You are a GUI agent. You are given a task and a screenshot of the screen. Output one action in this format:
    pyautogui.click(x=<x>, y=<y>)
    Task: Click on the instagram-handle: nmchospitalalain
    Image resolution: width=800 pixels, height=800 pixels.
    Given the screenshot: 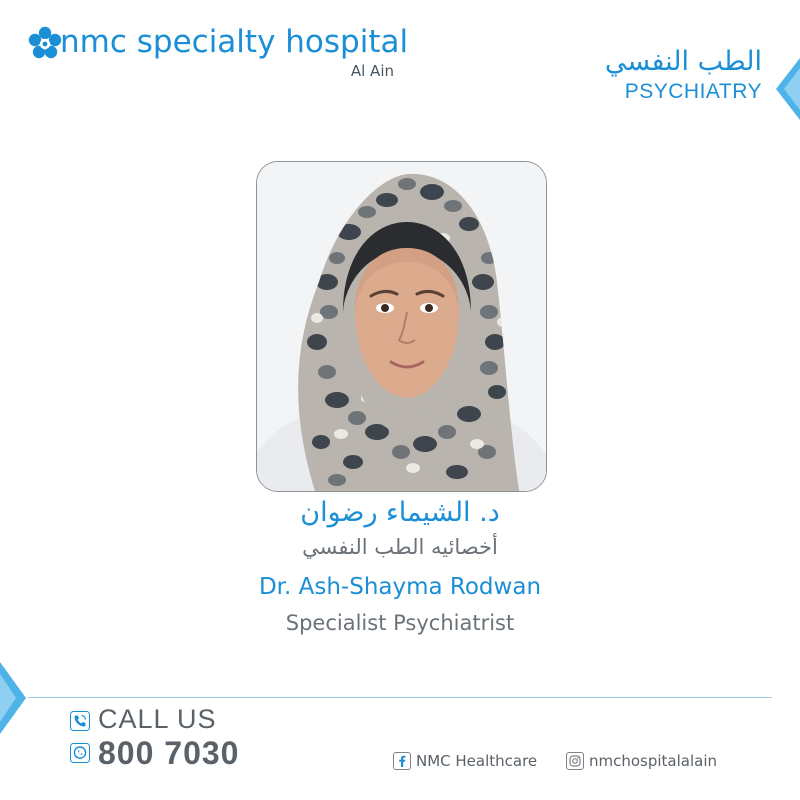 What is the action you would take?
    pyautogui.click(x=653, y=761)
    